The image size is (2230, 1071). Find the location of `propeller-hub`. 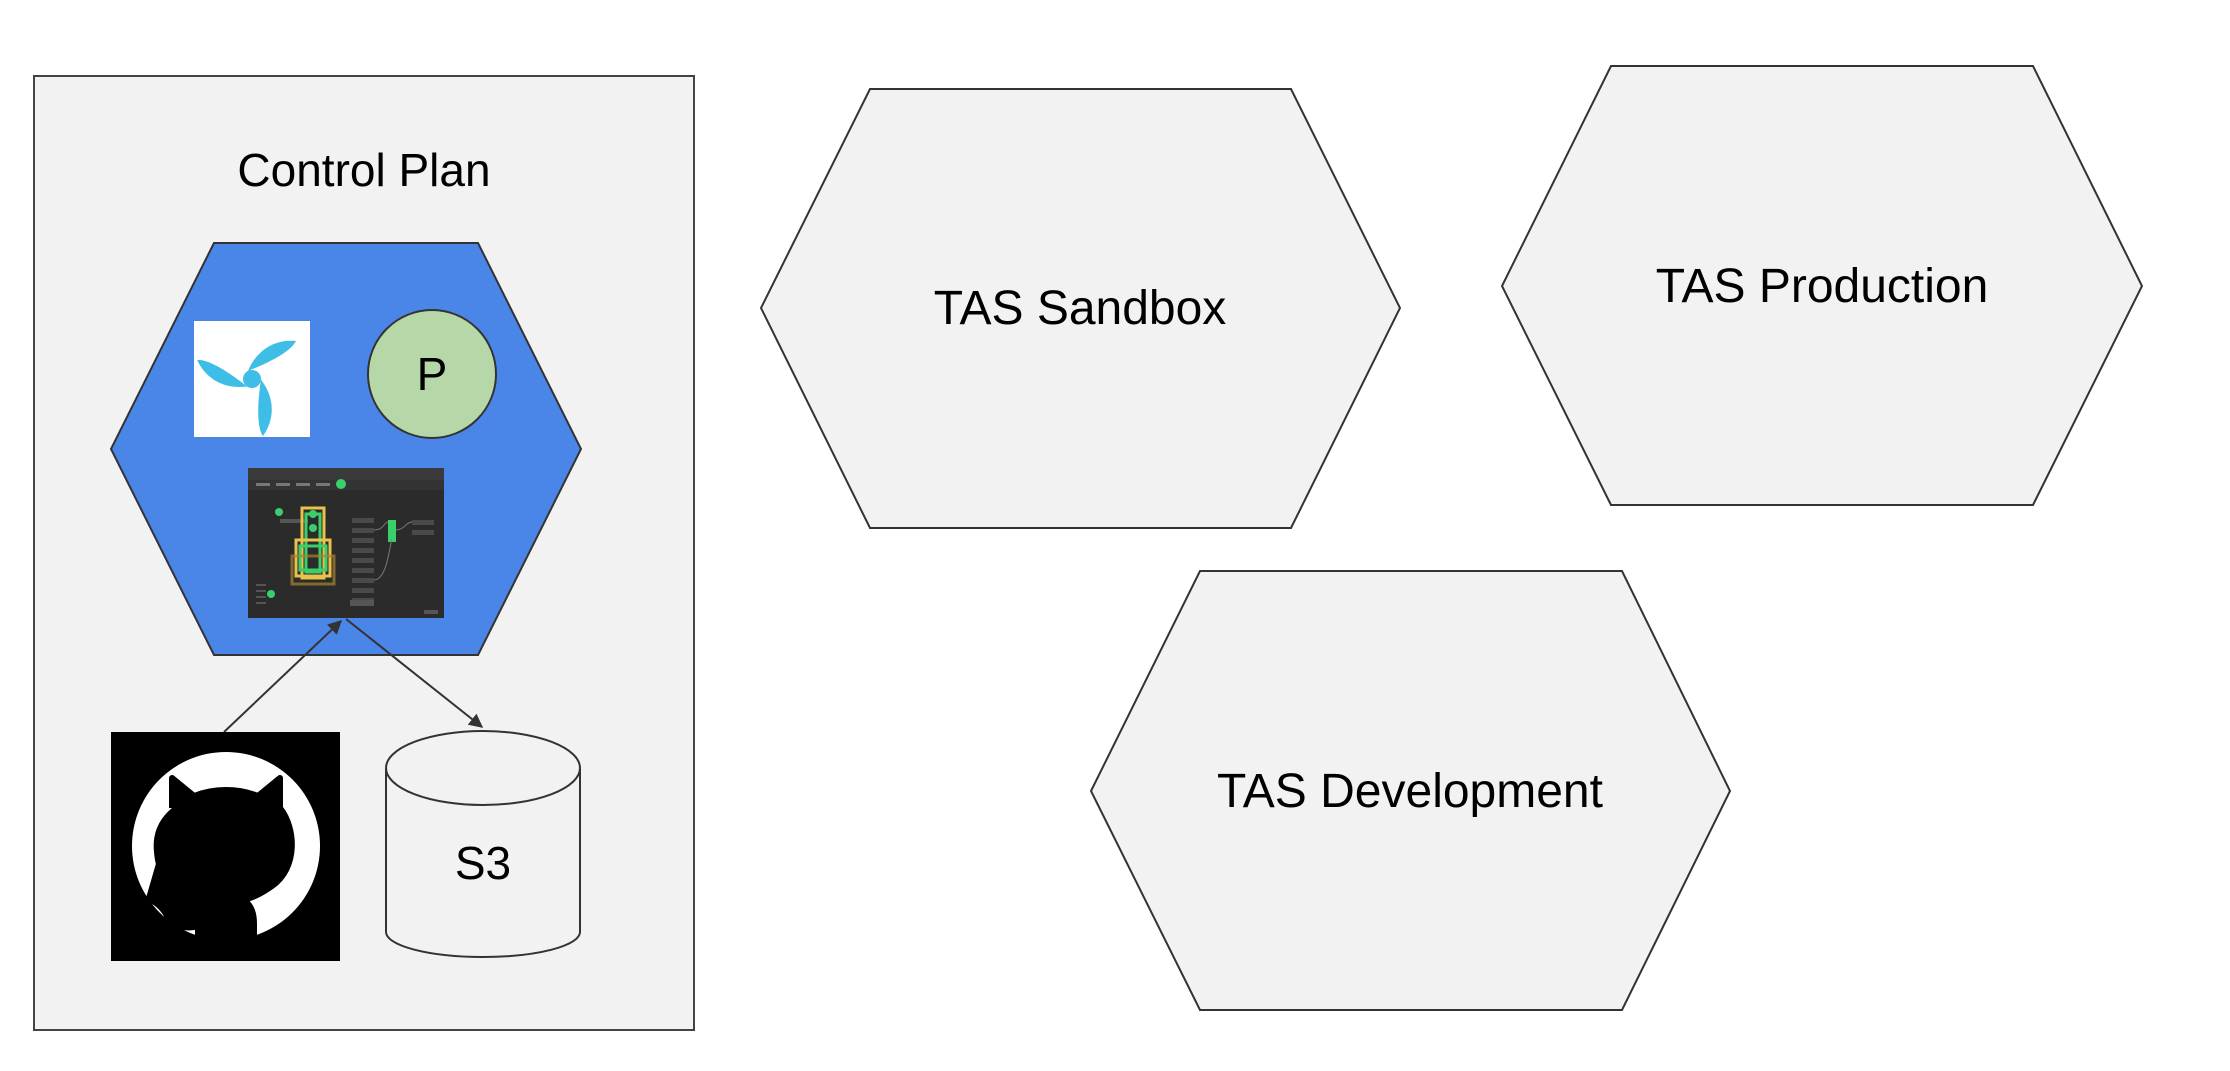

propeller-hub is located at coordinates (252, 379).